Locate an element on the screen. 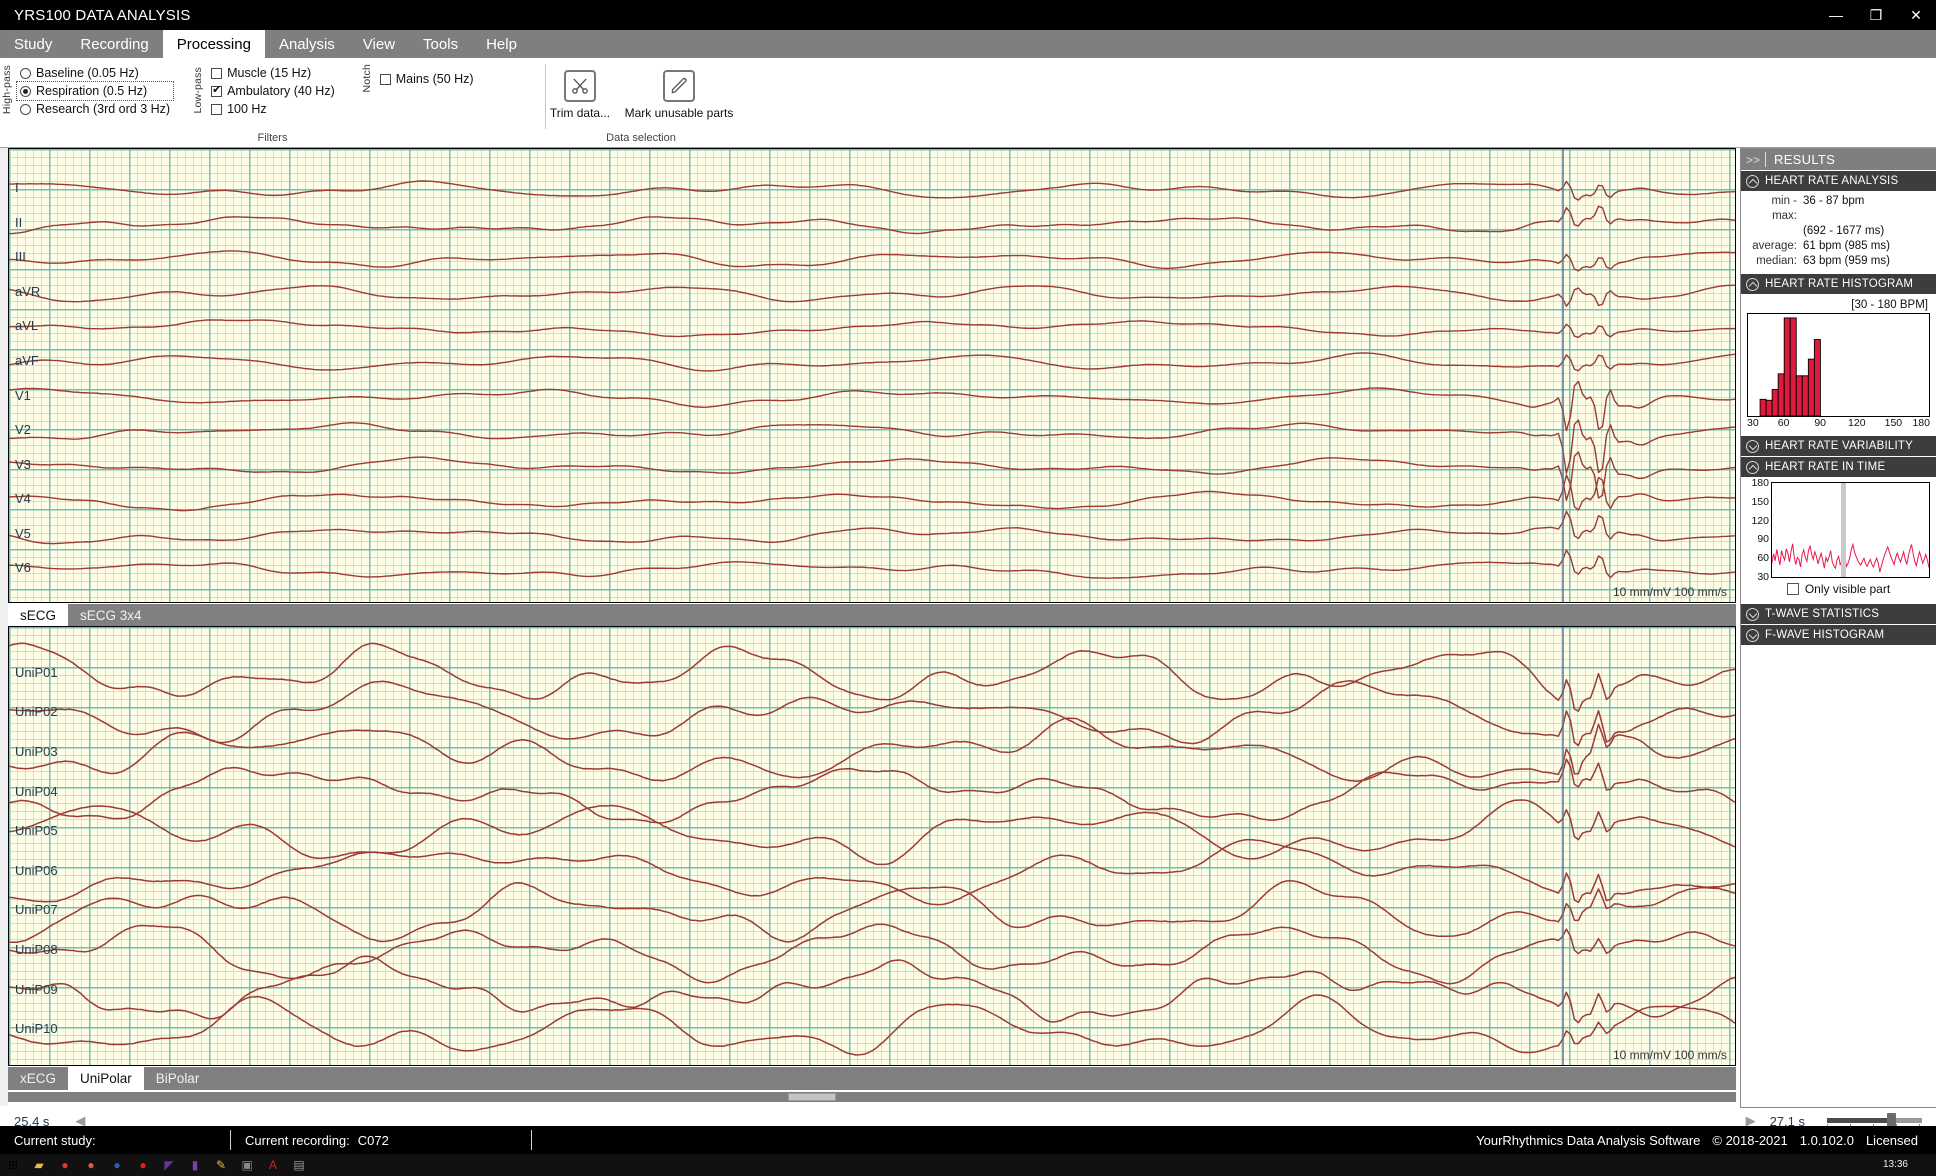 The image size is (1936, 1176). maximize-button: ❐ is located at coordinates (1876, 15).